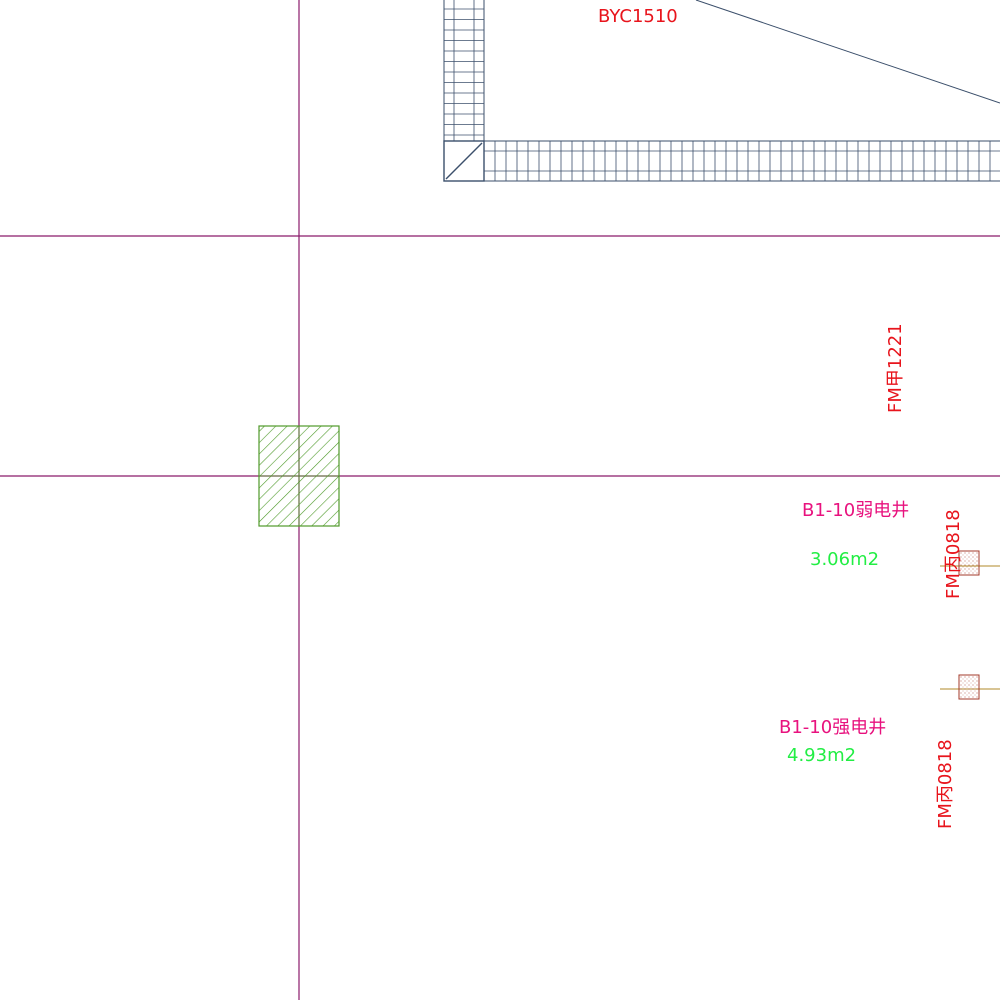  Describe the element at coordinates (821, 755) in the screenshot. I see `room-area-strong-shaft: 4.93m2` at that location.